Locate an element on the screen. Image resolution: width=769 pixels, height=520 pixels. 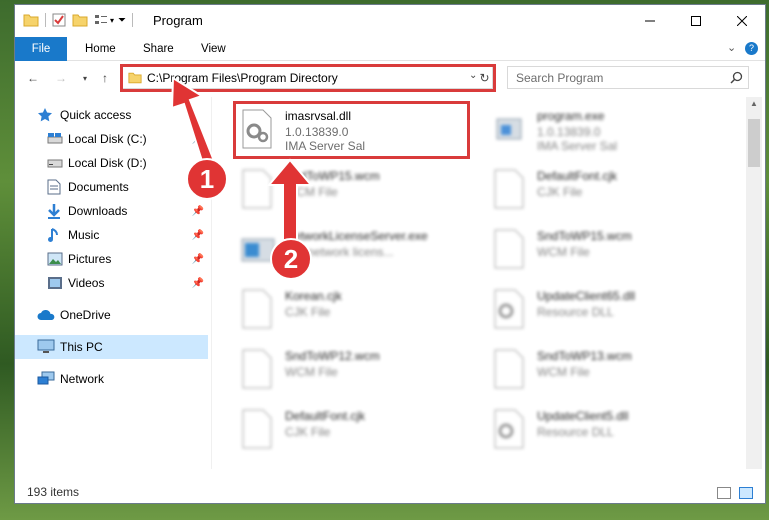
window-title: Program is located at coordinates (178, 20).